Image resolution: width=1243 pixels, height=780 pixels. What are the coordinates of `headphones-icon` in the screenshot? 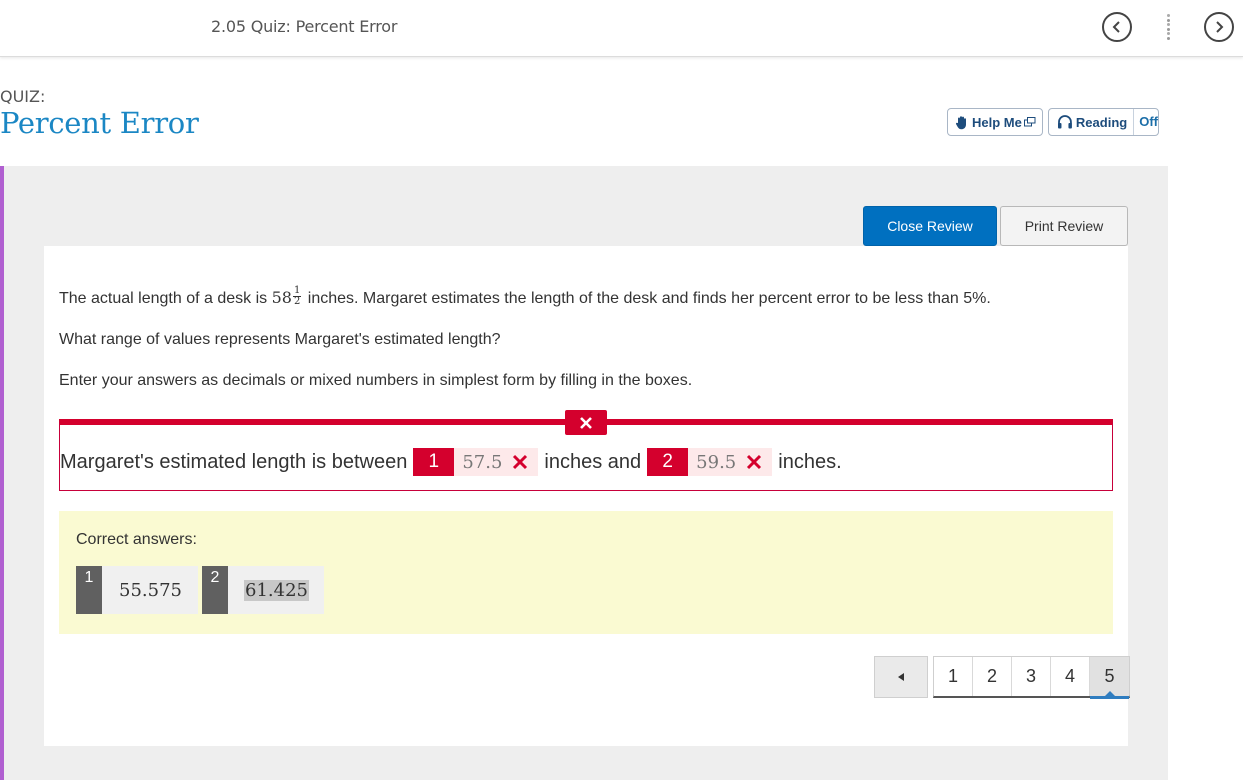 It's located at (1064, 122).